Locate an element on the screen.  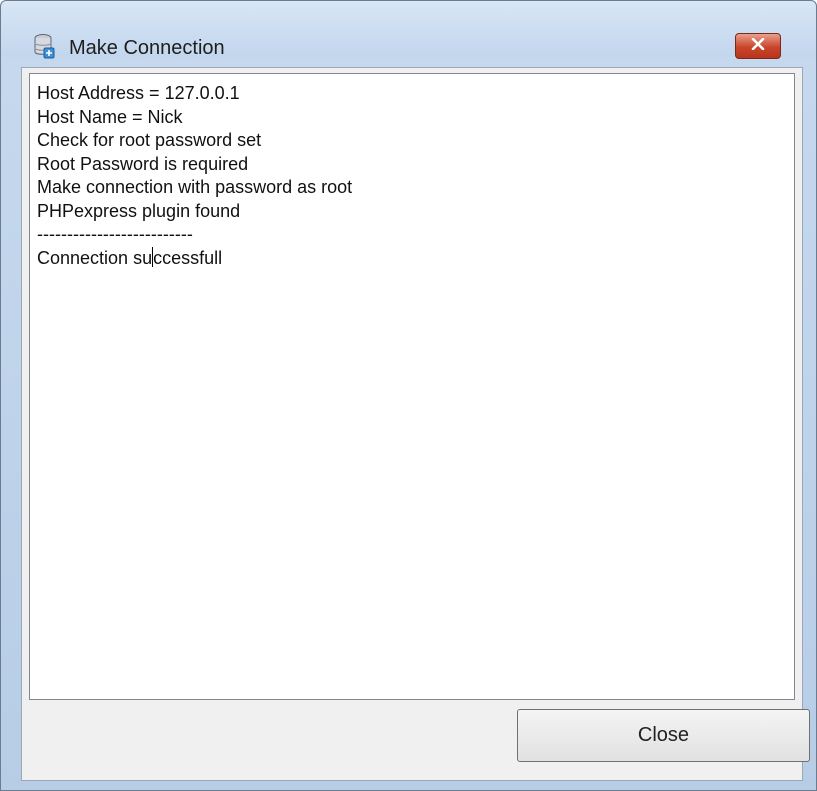
log-line-host-name: Host Name = Nick is located at coordinates (110, 116).